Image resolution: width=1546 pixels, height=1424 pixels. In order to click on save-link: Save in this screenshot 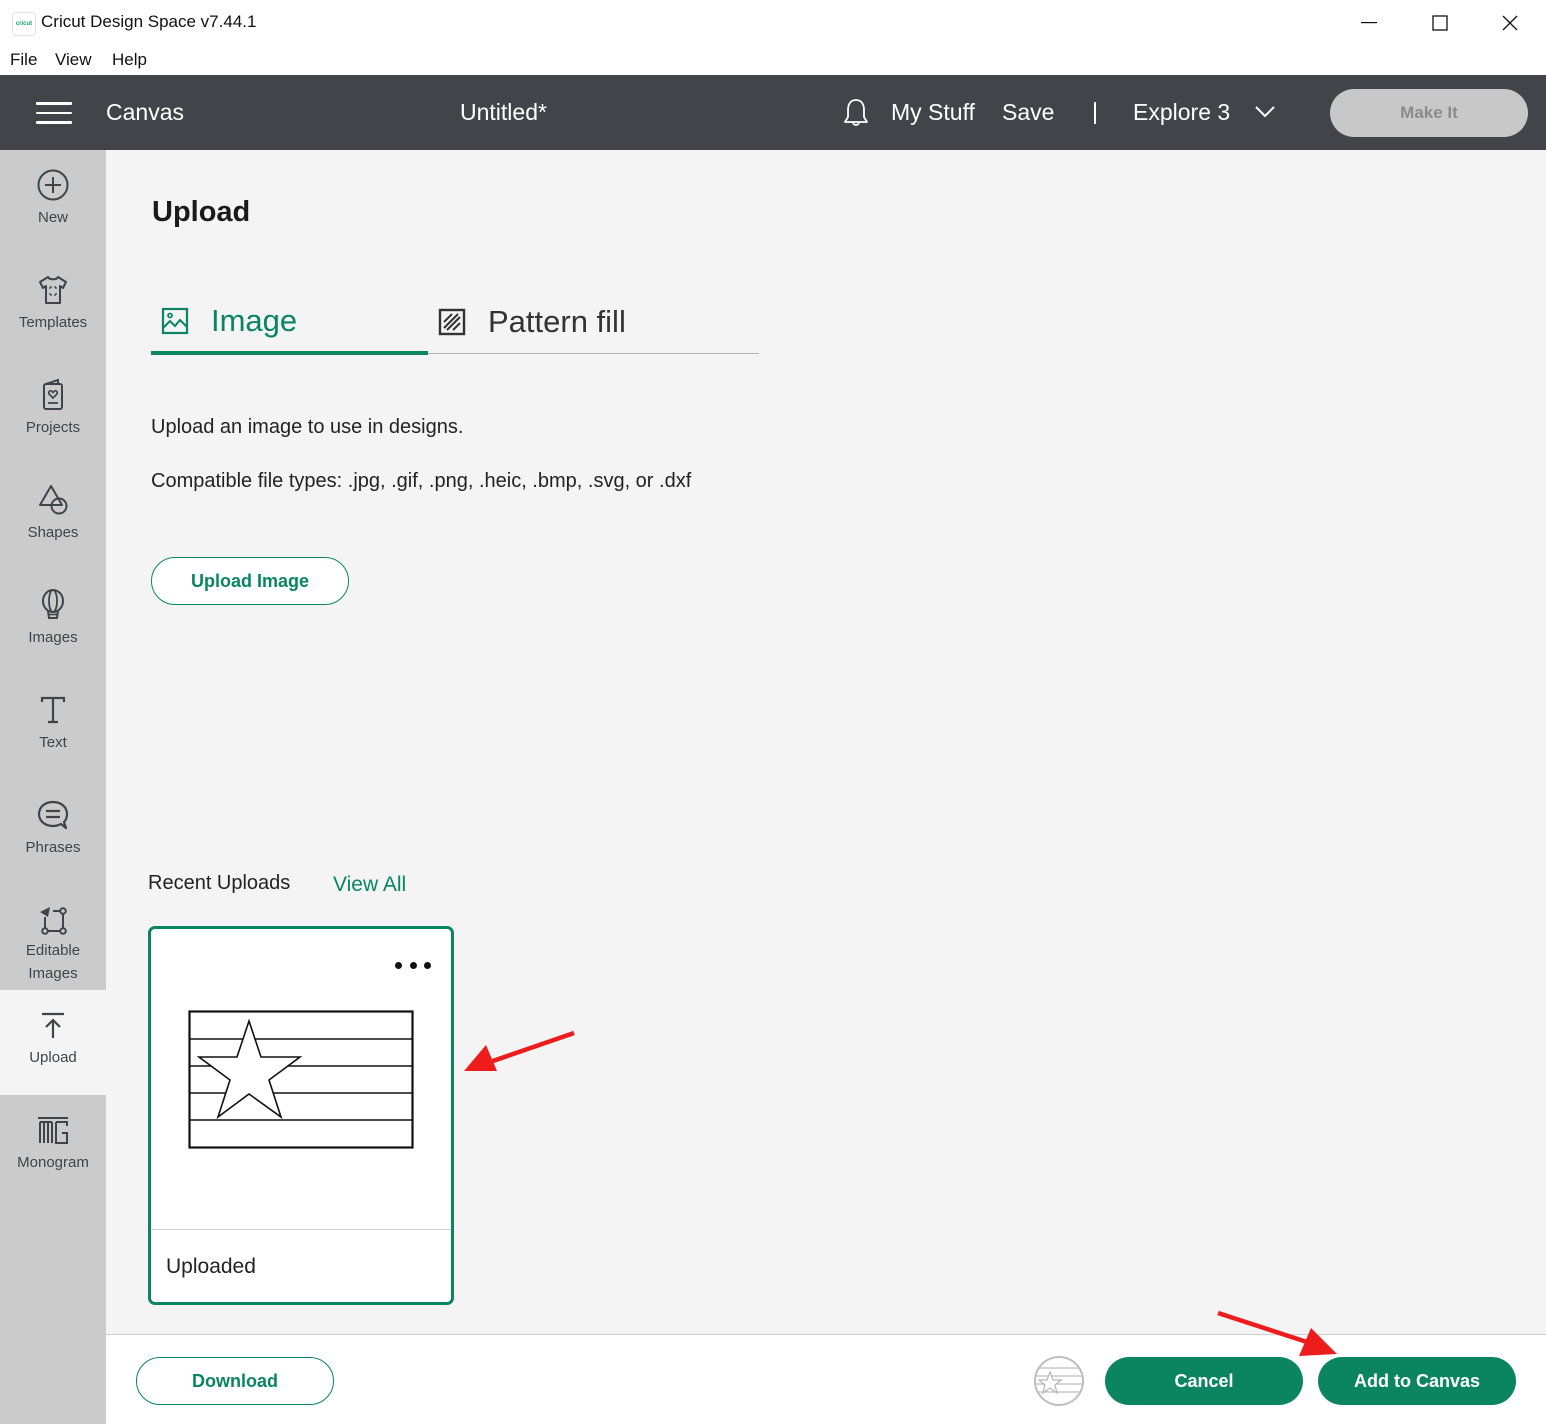, I will do `click(1028, 112)`.